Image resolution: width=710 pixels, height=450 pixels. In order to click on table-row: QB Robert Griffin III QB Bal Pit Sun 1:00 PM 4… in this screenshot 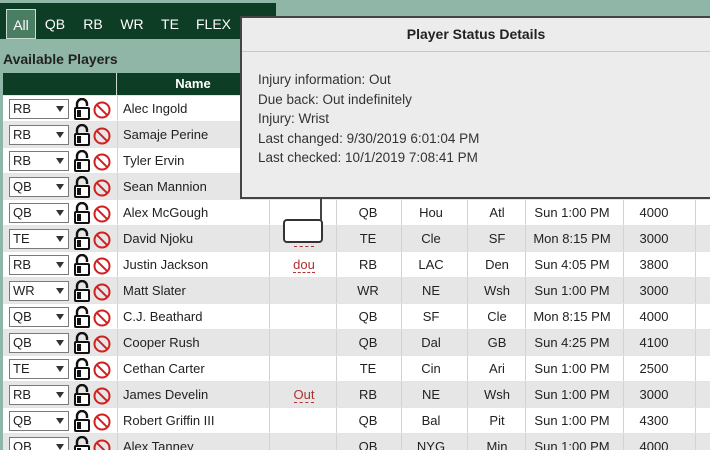, I will do `click(356, 420)`.